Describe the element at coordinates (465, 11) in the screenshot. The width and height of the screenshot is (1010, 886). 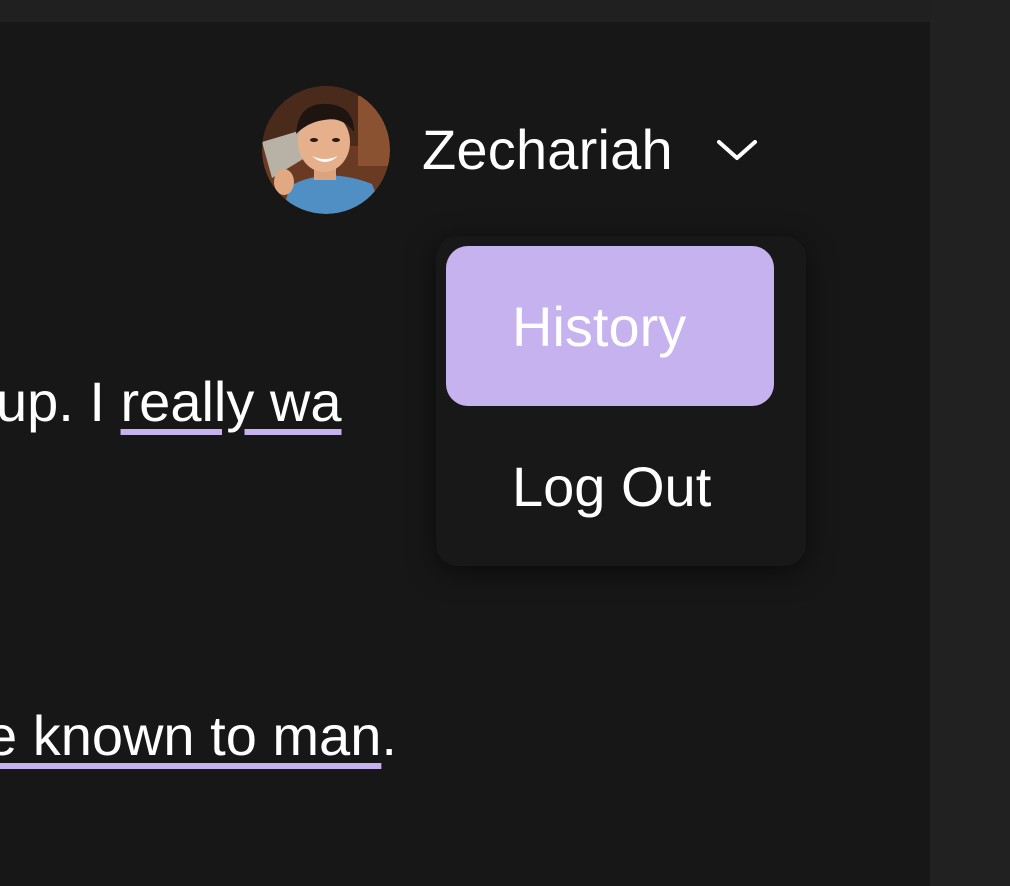
I see `top-strip` at that location.